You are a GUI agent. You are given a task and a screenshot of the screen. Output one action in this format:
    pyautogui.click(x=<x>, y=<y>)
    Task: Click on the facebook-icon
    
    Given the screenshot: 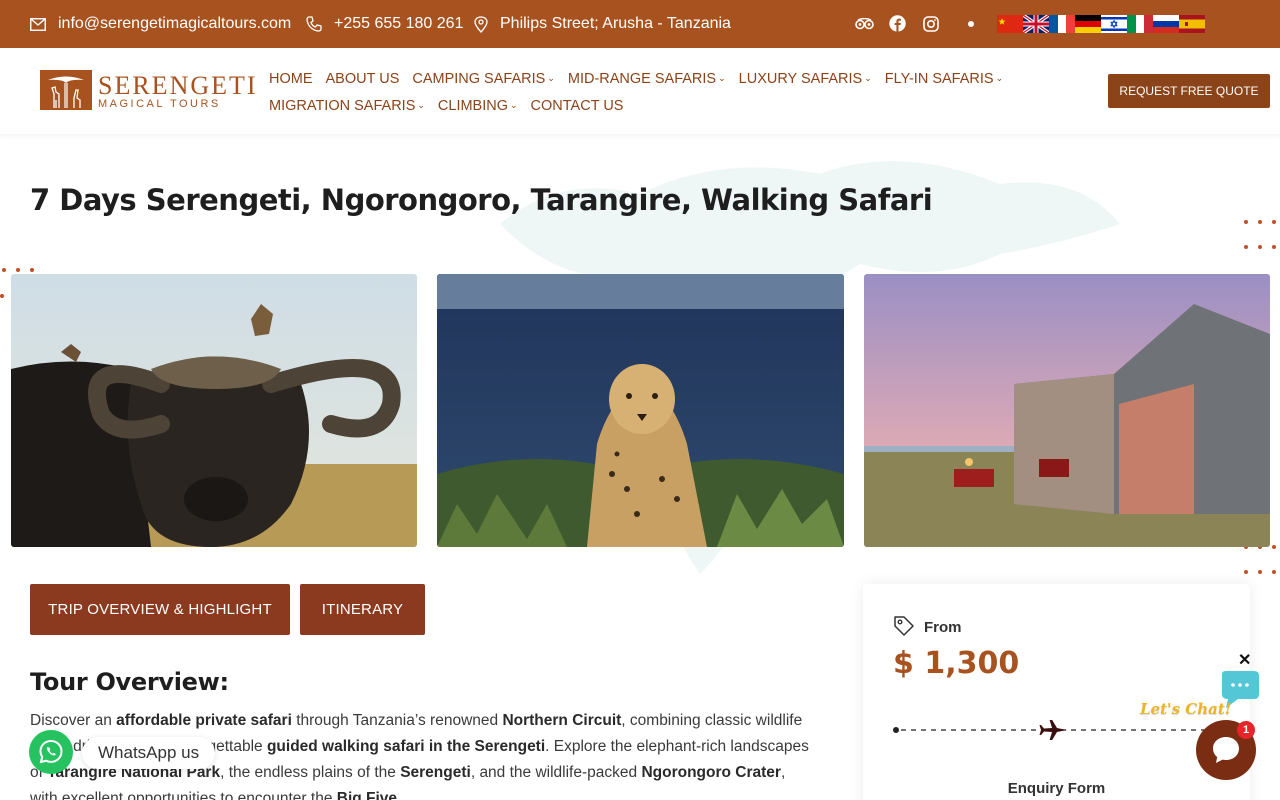 What is the action you would take?
    pyautogui.click(x=897, y=23)
    